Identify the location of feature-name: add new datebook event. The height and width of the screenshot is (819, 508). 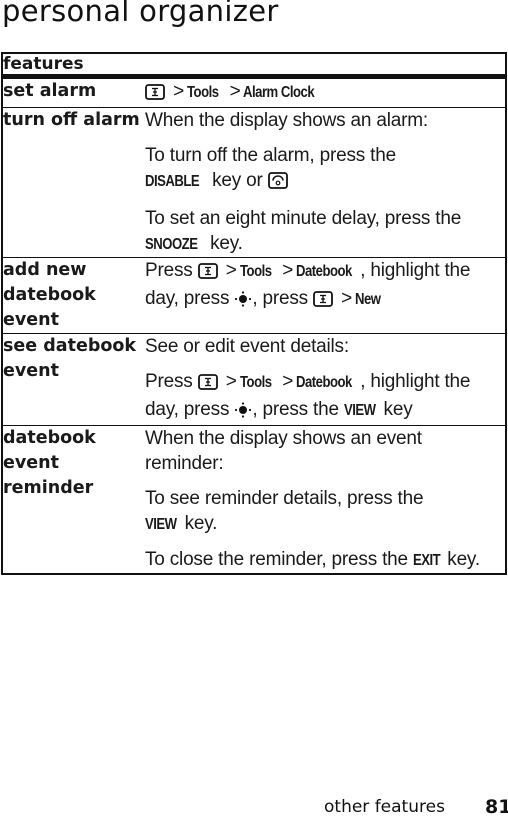
(73, 295).